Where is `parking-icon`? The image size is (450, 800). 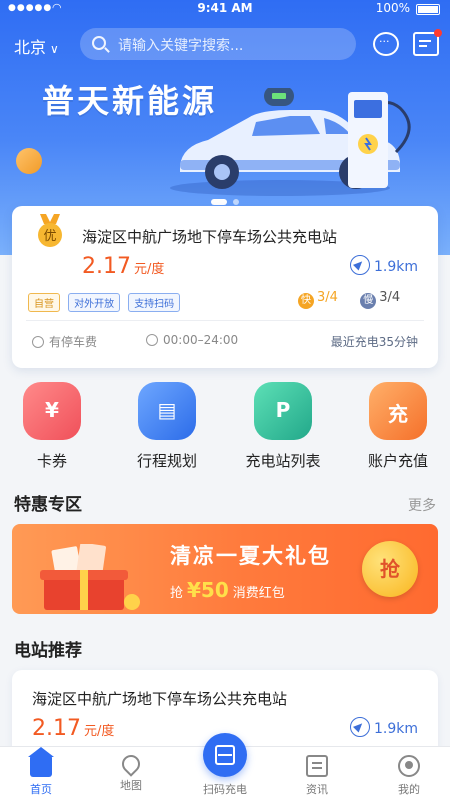 parking-icon is located at coordinates (38, 342).